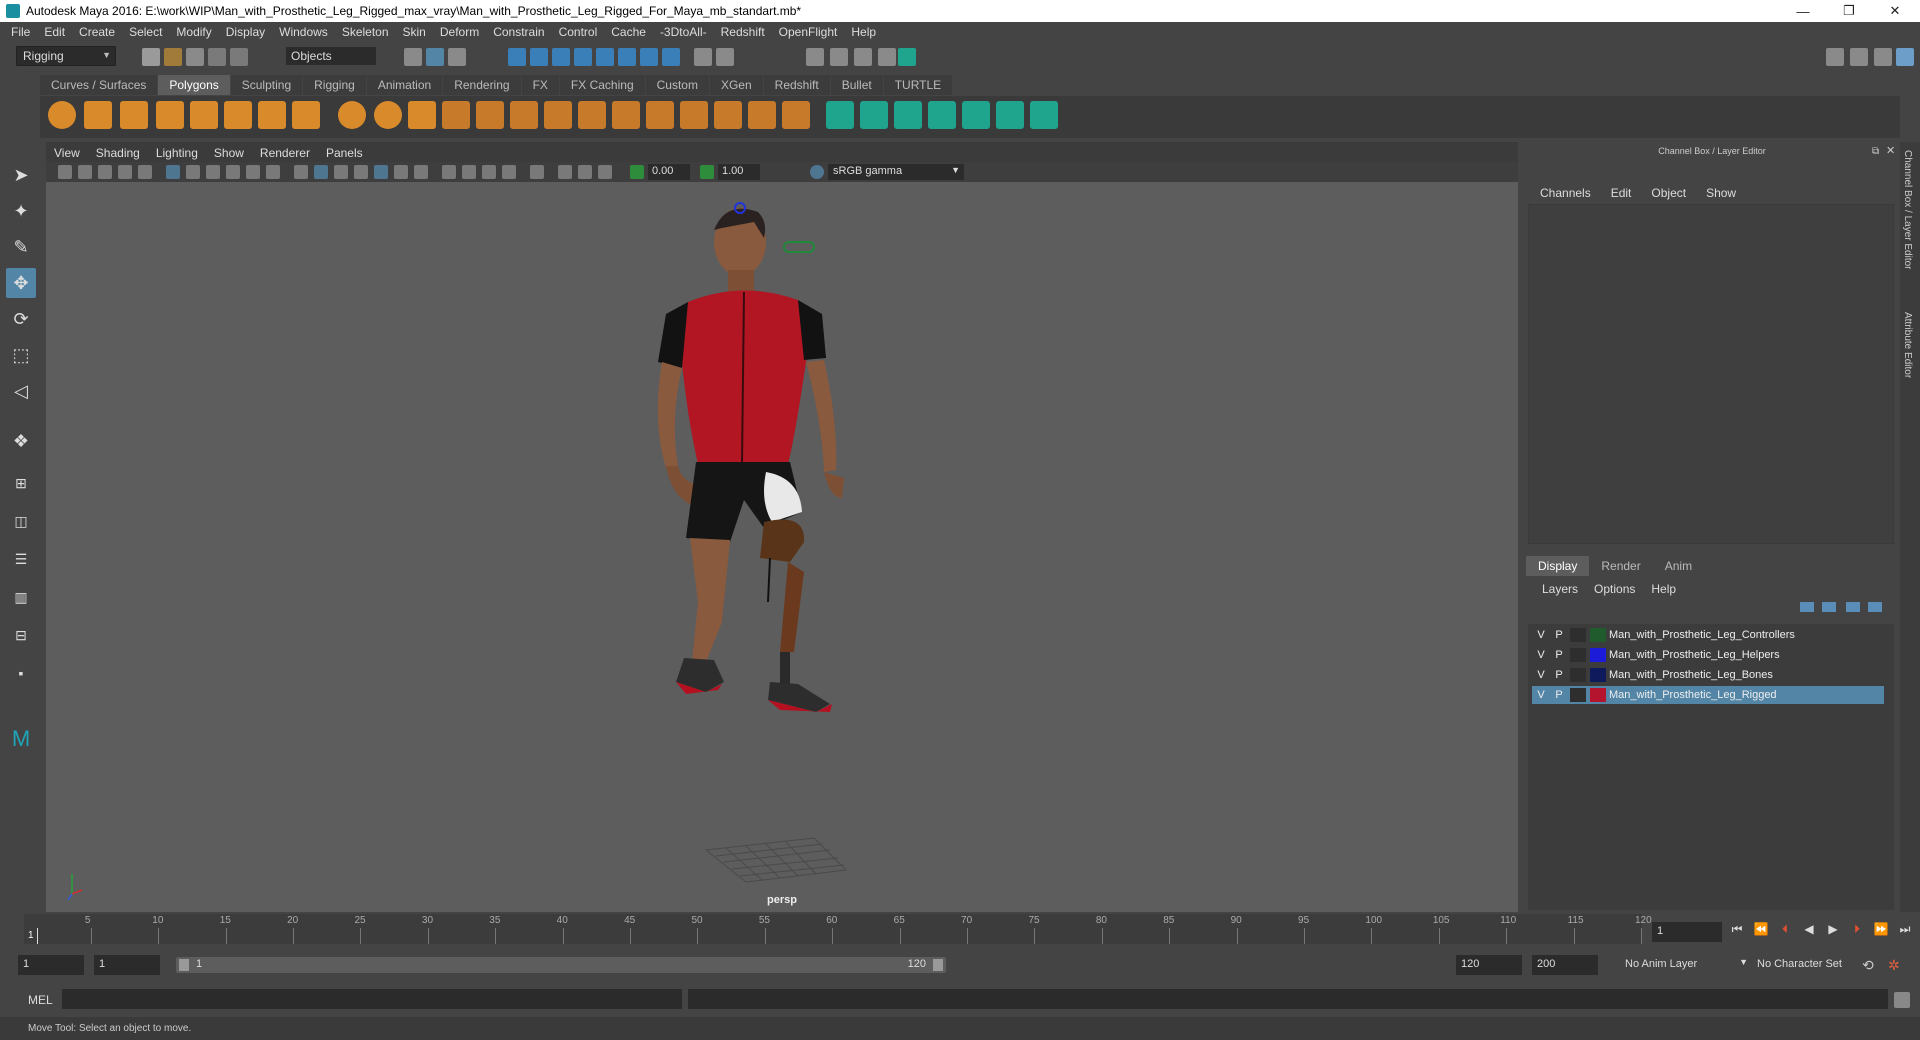  What do you see at coordinates (808, 32) in the screenshot?
I see `menu-openflight: OpenFlight` at bounding box center [808, 32].